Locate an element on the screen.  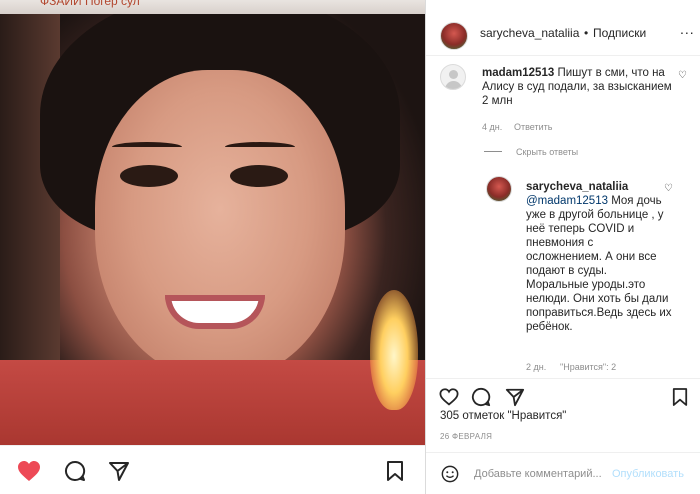
reply-likes-count: "Нравится": 2 is located at coordinates (588, 367).